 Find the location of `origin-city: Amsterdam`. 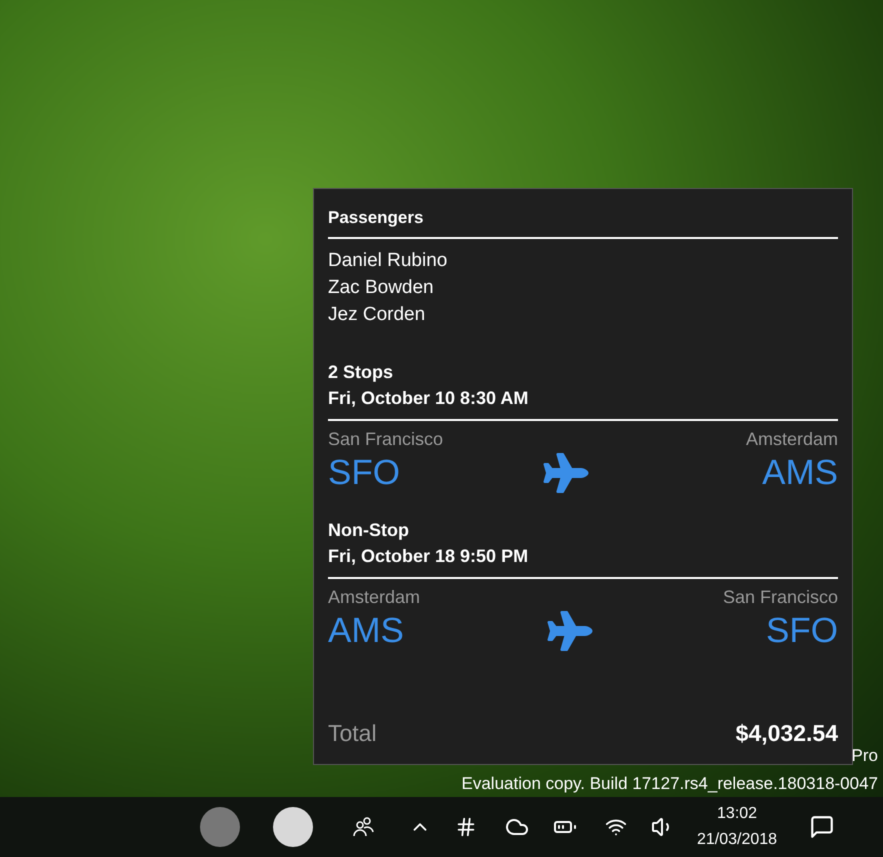

origin-city: Amsterdam is located at coordinates (374, 597).